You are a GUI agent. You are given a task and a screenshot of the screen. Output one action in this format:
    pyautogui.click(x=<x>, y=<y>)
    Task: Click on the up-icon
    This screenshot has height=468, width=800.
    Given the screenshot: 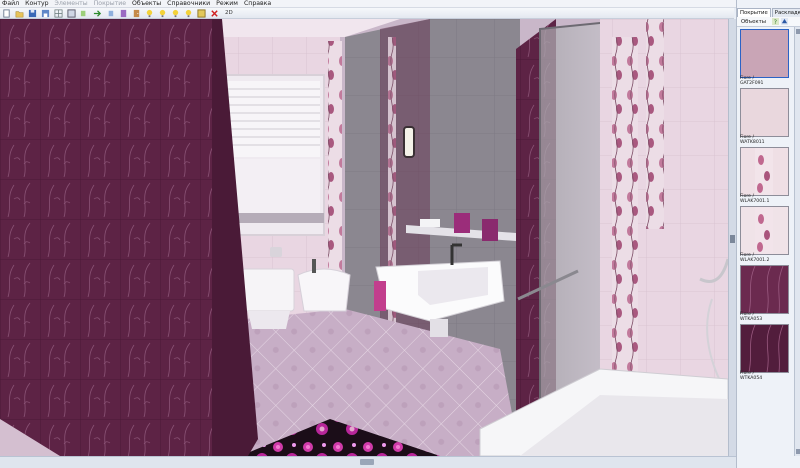 What is the action you would take?
    pyautogui.click(x=784, y=21)
    